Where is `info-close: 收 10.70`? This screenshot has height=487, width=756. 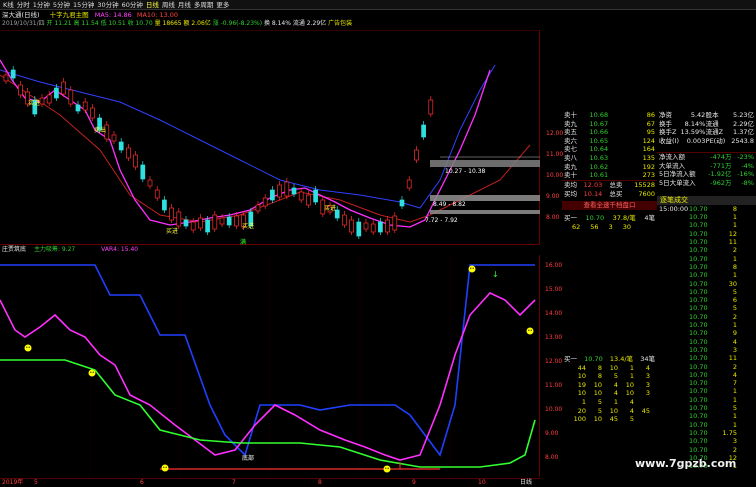 info-close: 收 10.70 is located at coordinates (140, 23).